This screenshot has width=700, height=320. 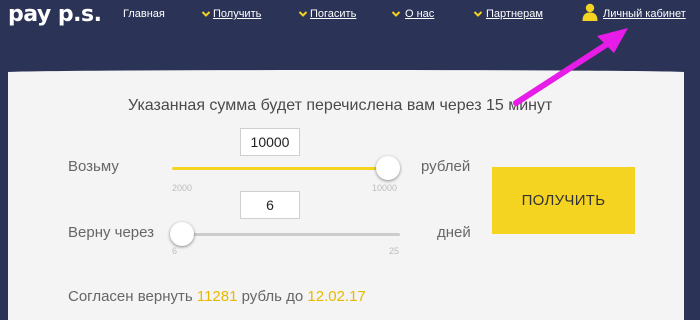 I want to click on term-value-field: 6, so click(x=270, y=205).